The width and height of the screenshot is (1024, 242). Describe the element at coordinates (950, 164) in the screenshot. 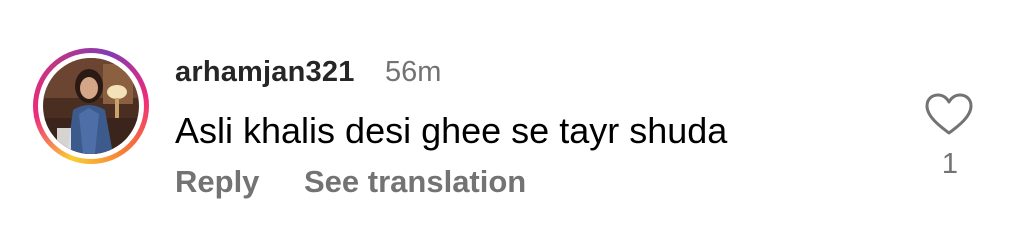

I see `like-count: 1` at that location.